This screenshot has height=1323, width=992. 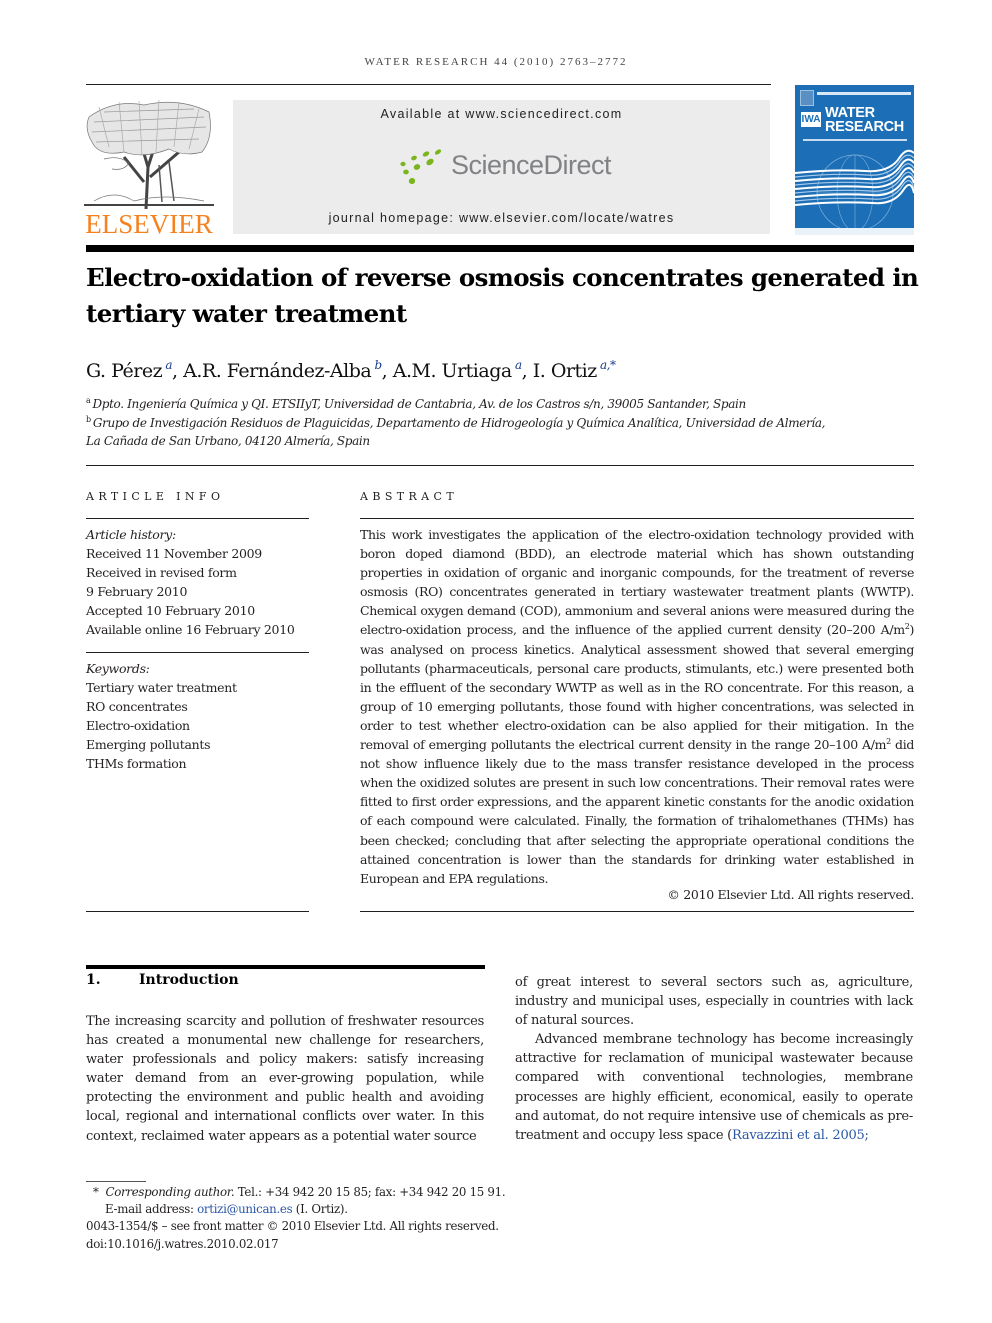 What do you see at coordinates (131, 534) in the screenshot?
I see `history-label: Article history:` at bounding box center [131, 534].